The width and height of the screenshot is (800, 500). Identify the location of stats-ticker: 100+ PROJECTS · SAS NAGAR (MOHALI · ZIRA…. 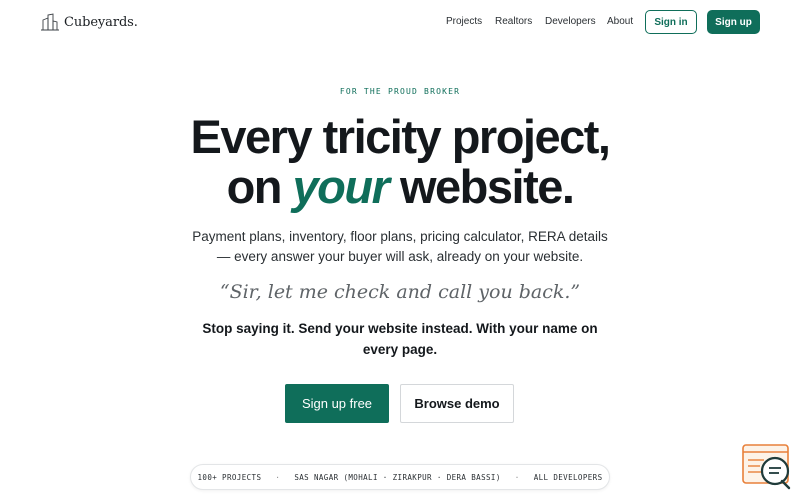
(400, 477).